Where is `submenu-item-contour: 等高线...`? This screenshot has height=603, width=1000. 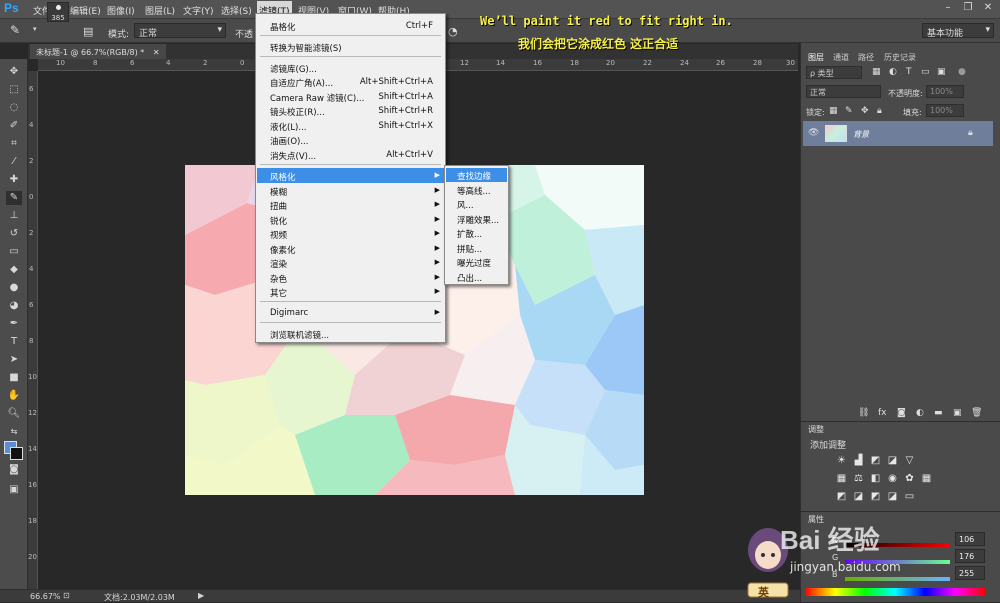 submenu-item-contour: 等高线... is located at coordinates (474, 191).